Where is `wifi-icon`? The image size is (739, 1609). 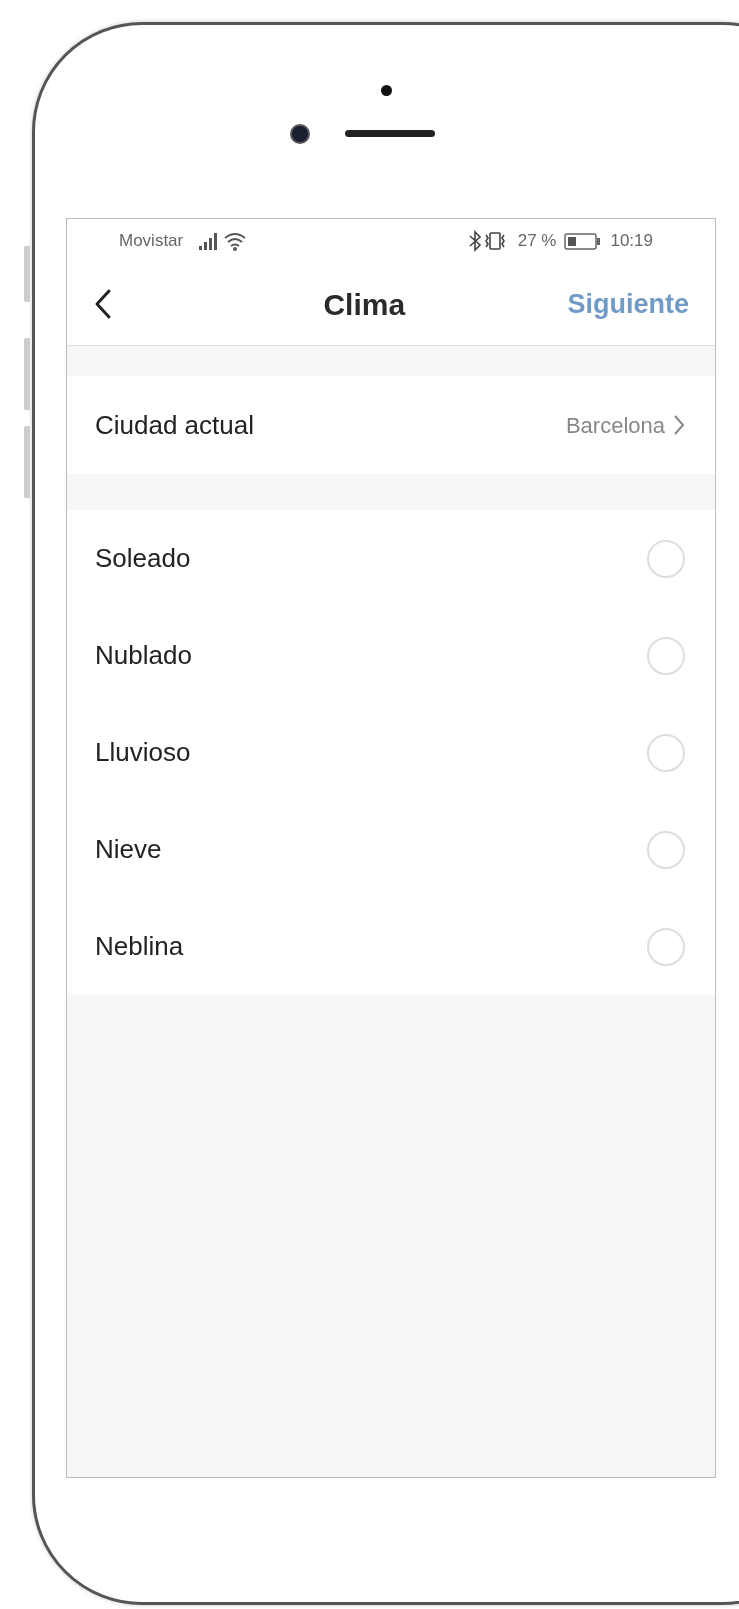
wifi-icon is located at coordinates (235, 242).